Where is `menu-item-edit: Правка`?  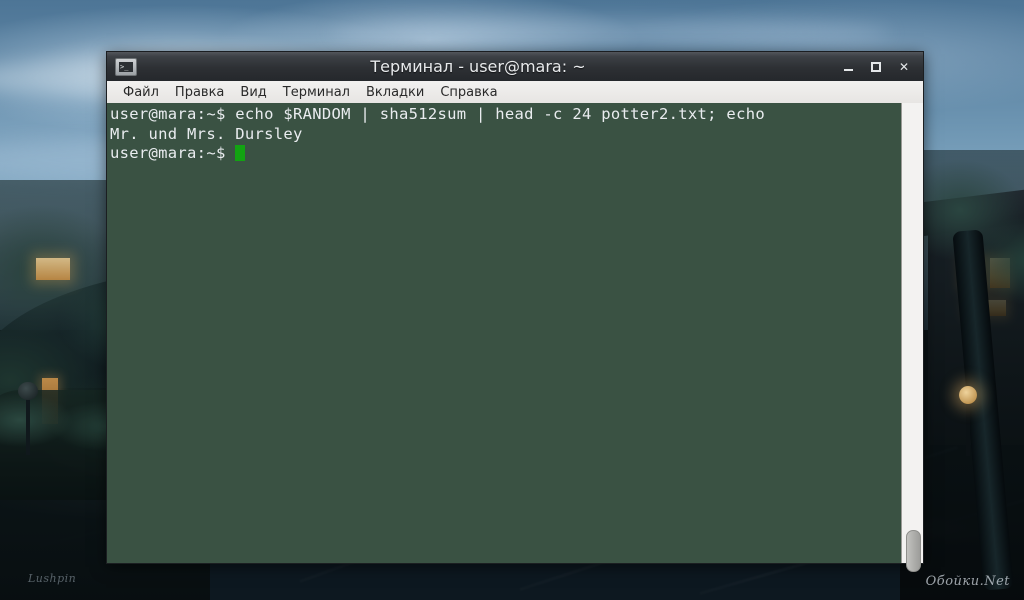
menu-item-edit: Правка is located at coordinates (199, 92).